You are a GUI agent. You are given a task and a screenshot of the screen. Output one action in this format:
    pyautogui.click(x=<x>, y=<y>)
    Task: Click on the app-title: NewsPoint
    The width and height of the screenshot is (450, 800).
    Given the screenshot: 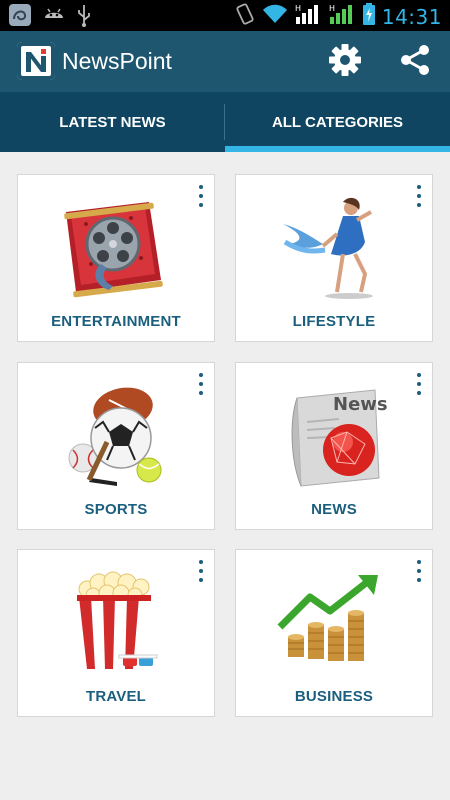 What is the action you would take?
    pyautogui.click(x=117, y=61)
    